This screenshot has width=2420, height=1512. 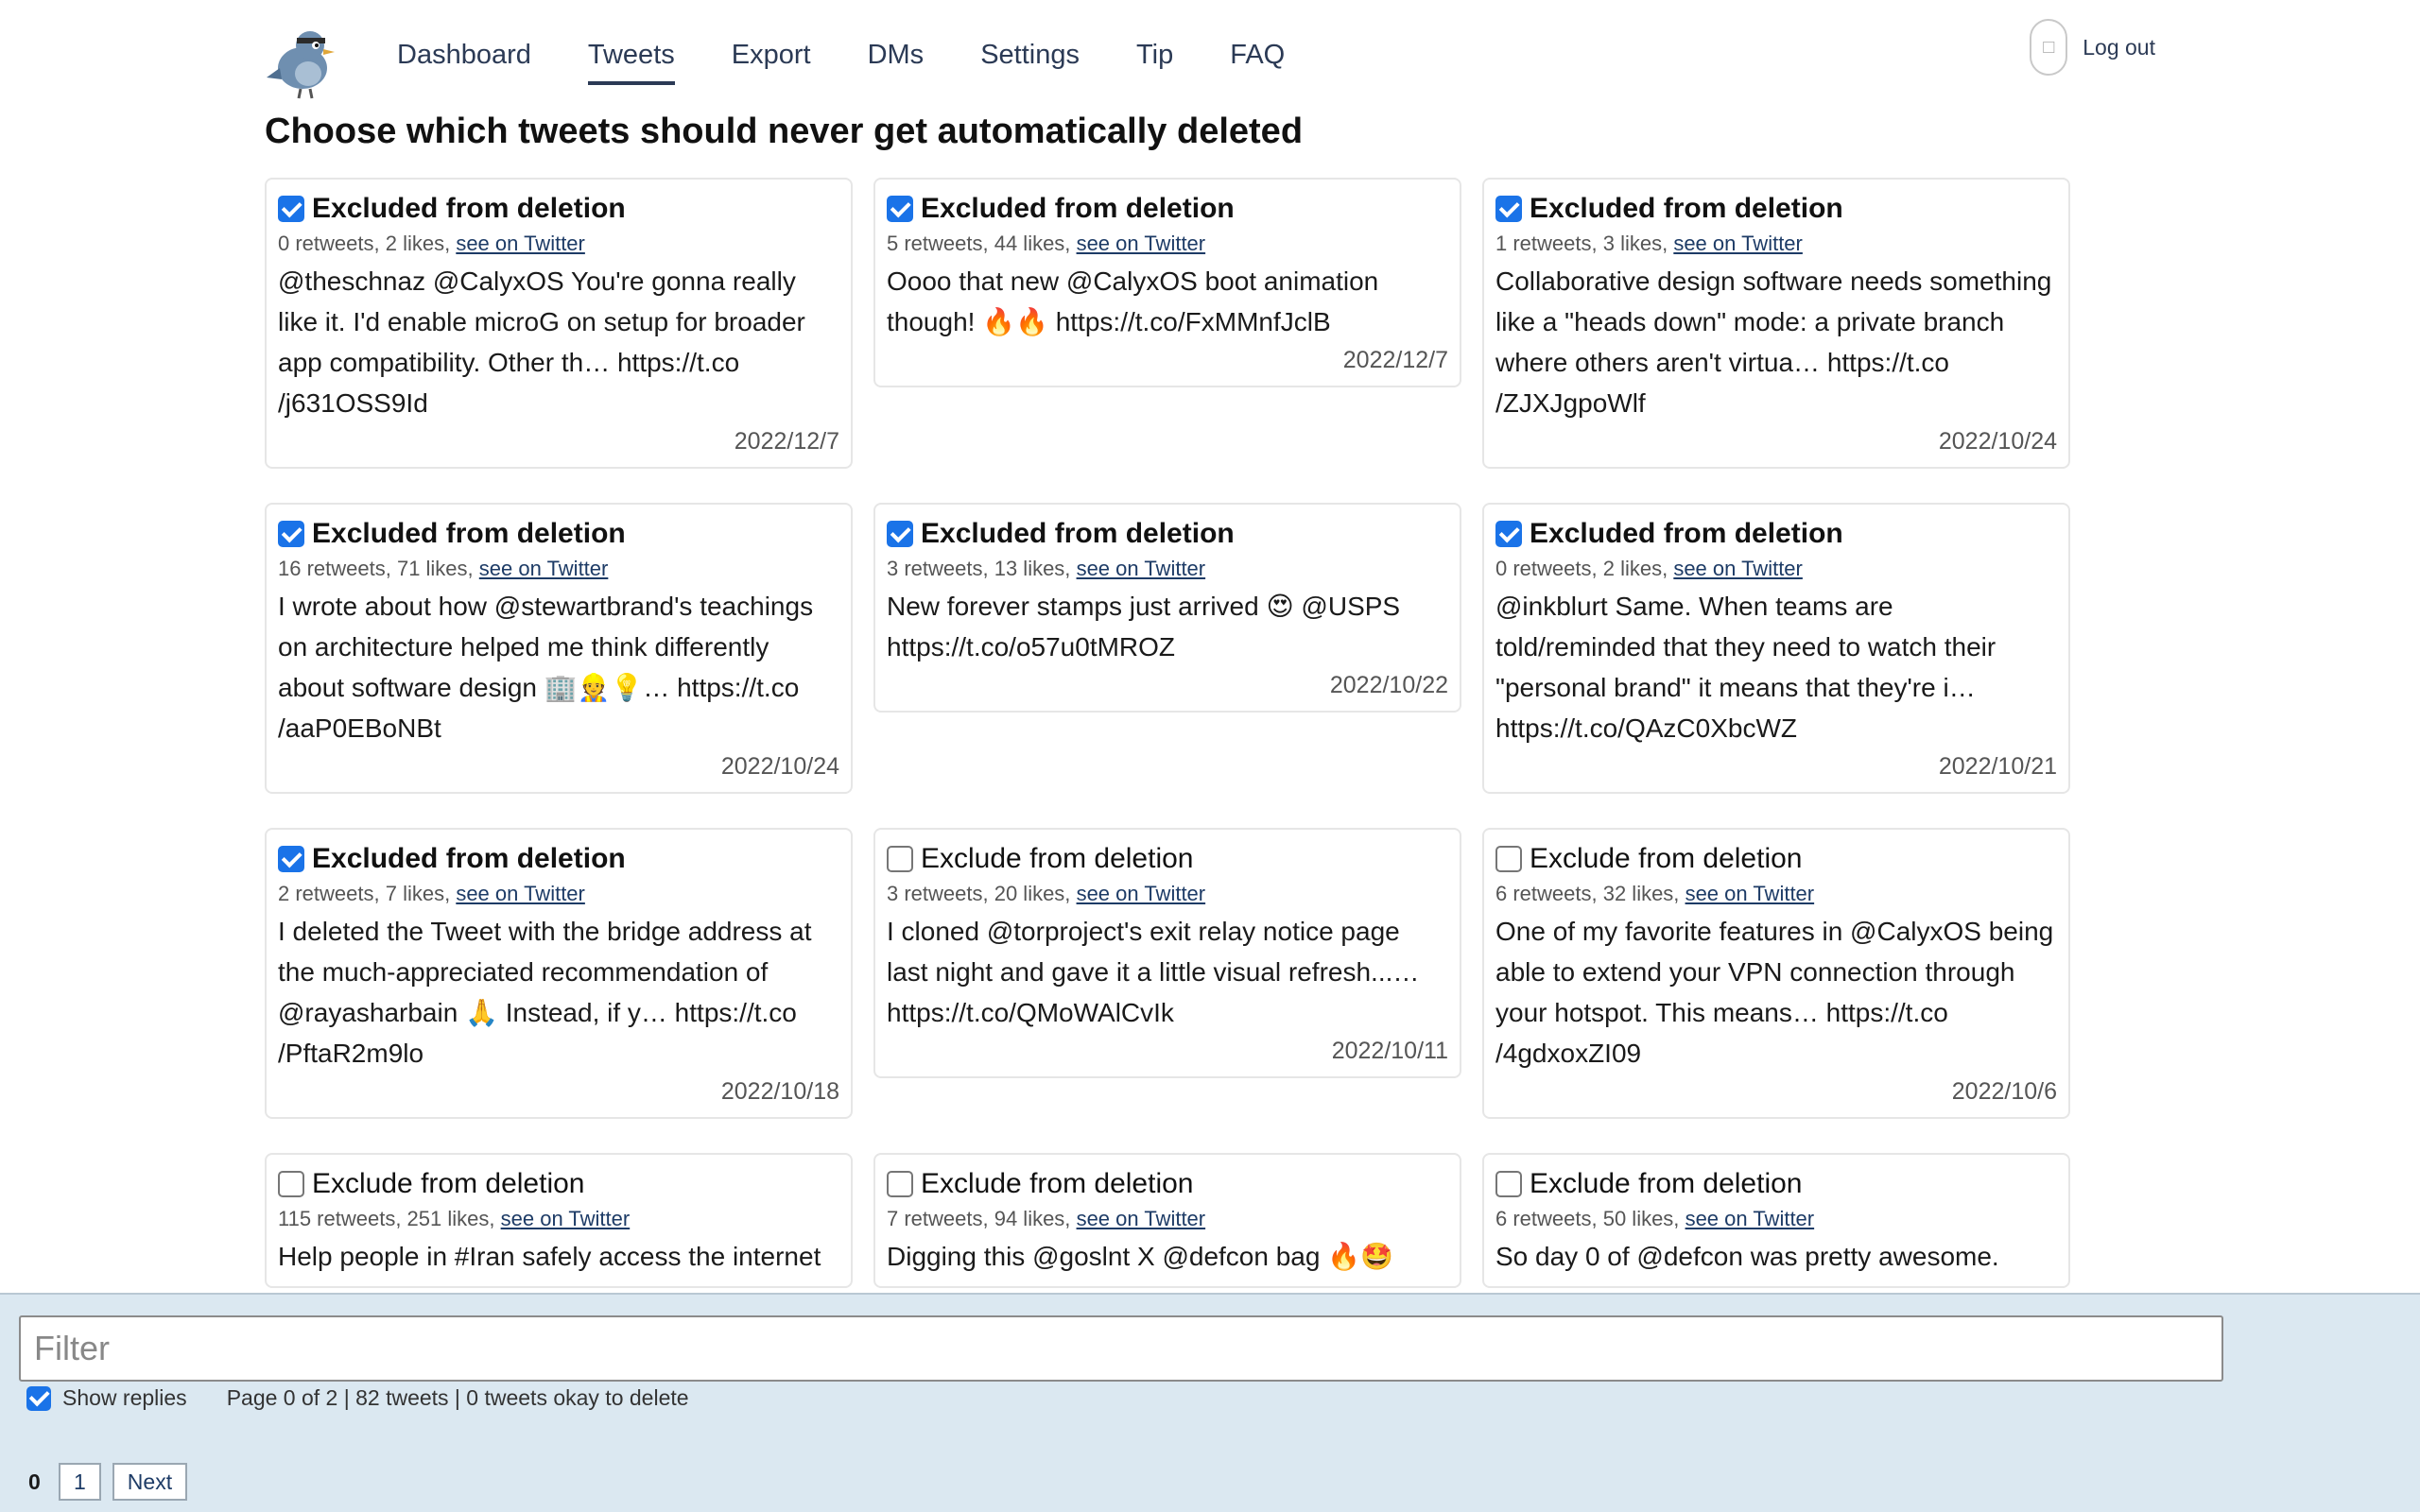 What do you see at coordinates (38, 1398) in the screenshot?
I see `show-replies-checkbox` at bounding box center [38, 1398].